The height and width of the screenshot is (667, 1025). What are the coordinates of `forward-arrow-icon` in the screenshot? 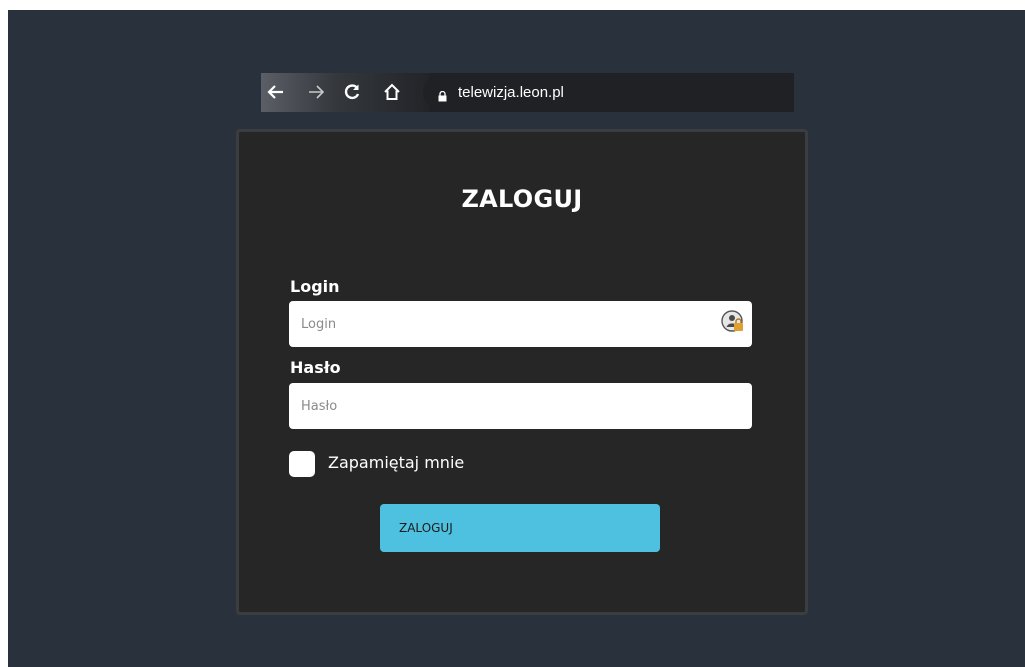 It's located at (316, 92).